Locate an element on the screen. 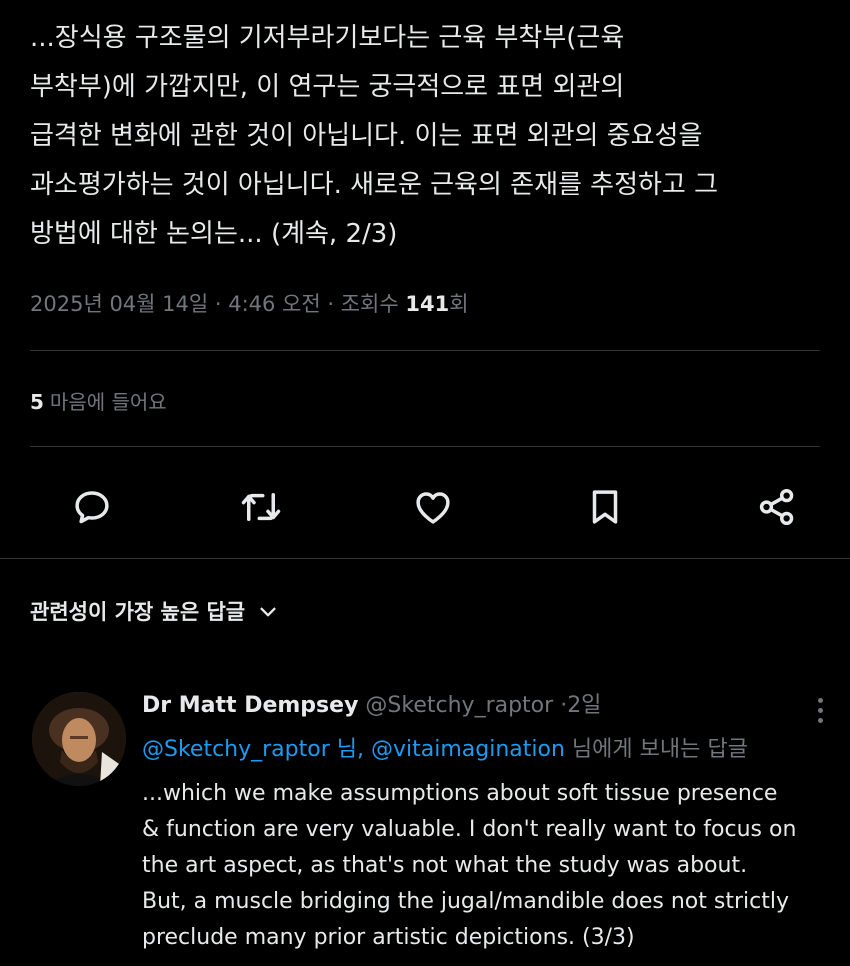  reply-timestamp: 2일 is located at coordinates (584, 705).